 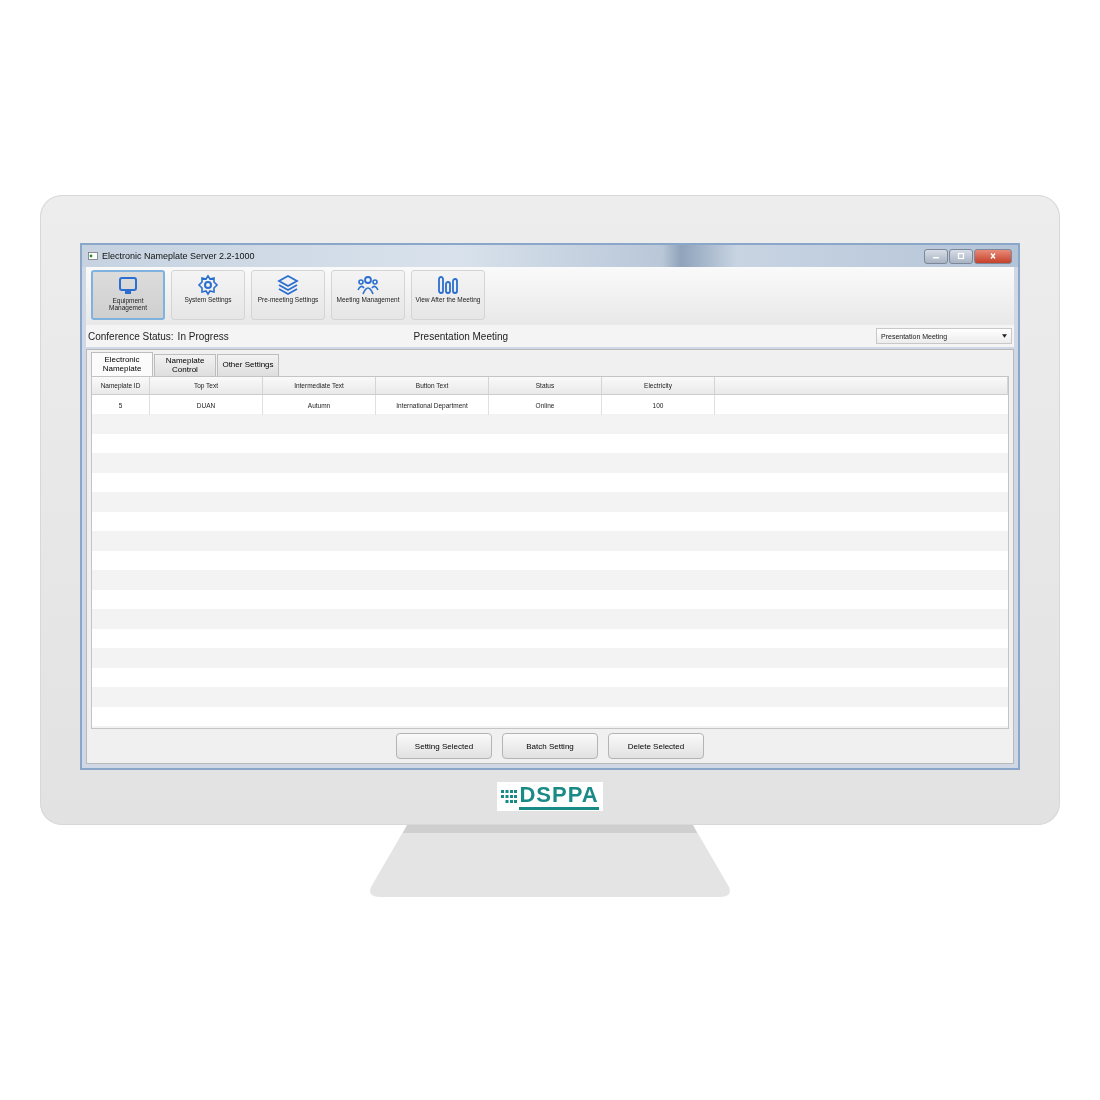 What do you see at coordinates (448, 285) in the screenshot?
I see `bars-icon` at bounding box center [448, 285].